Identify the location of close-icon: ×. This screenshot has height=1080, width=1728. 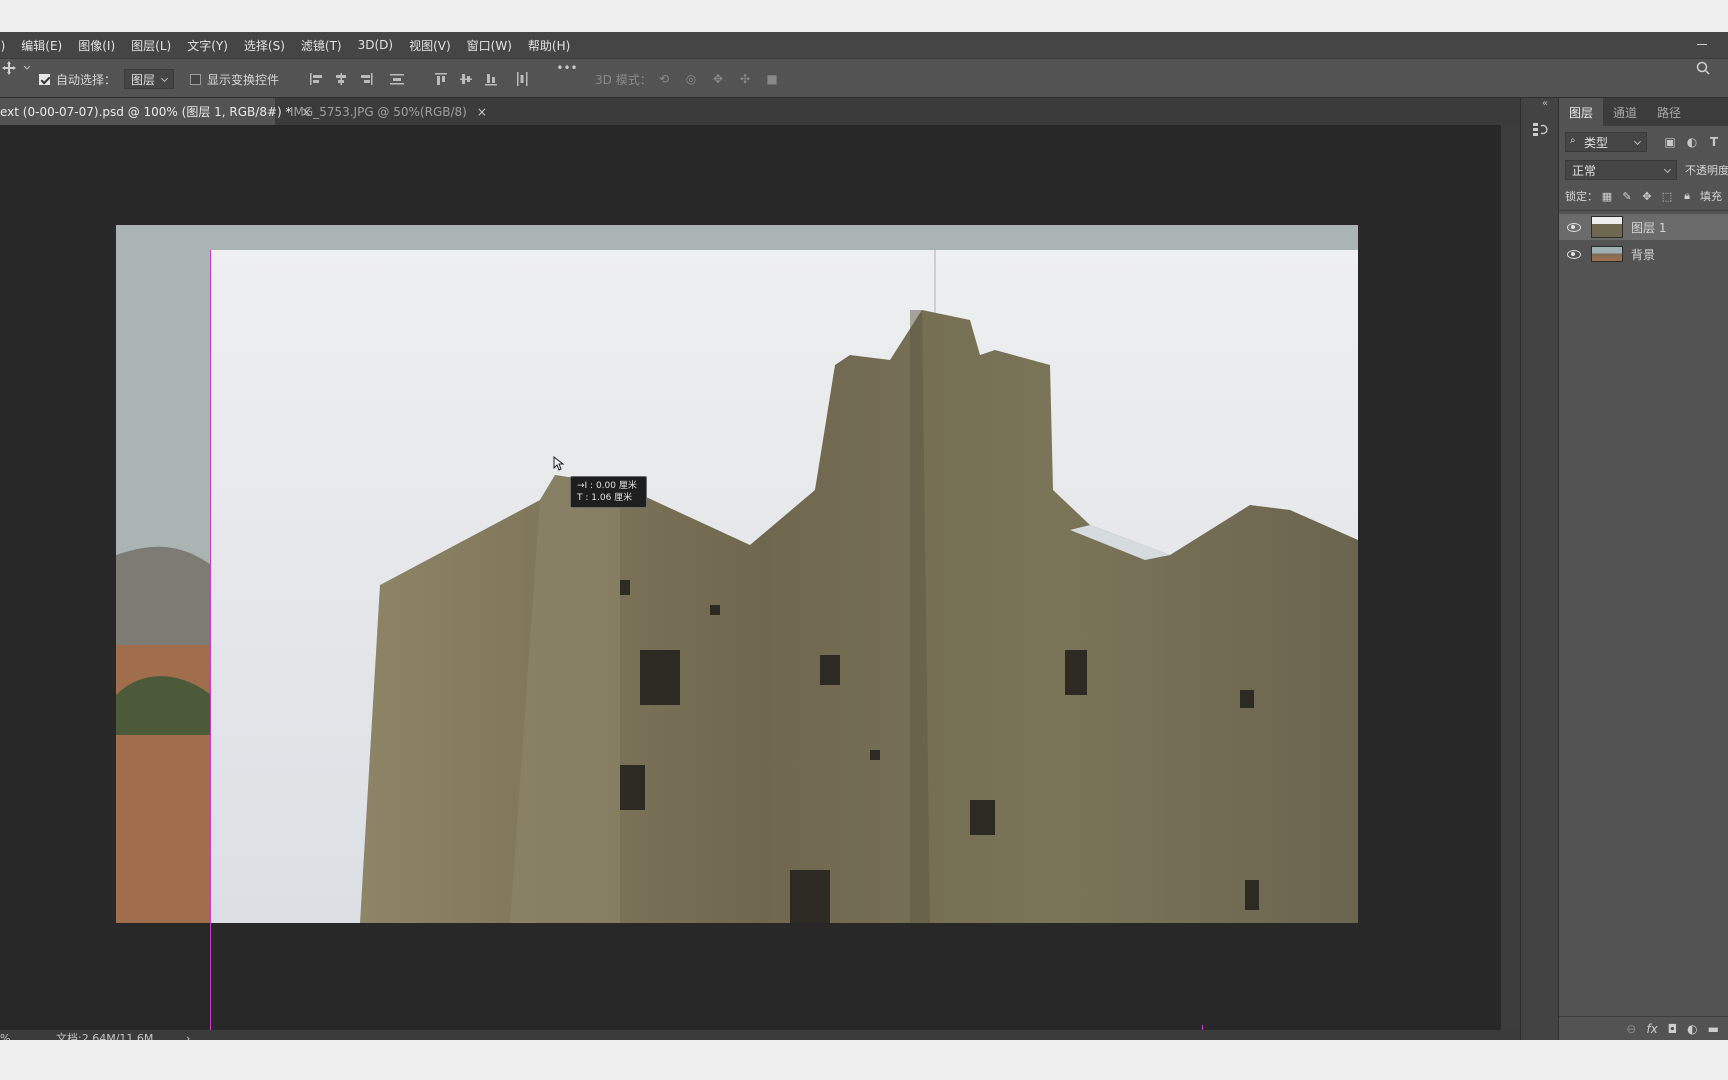
(482, 112).